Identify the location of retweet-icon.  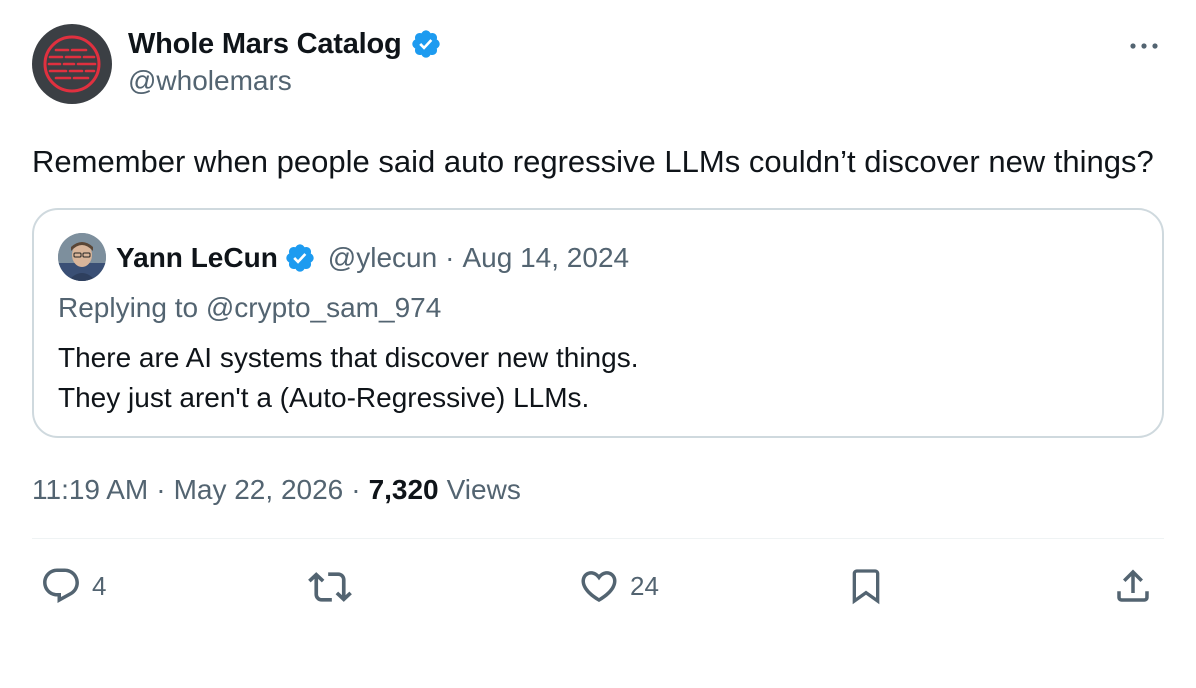
(330, 587).